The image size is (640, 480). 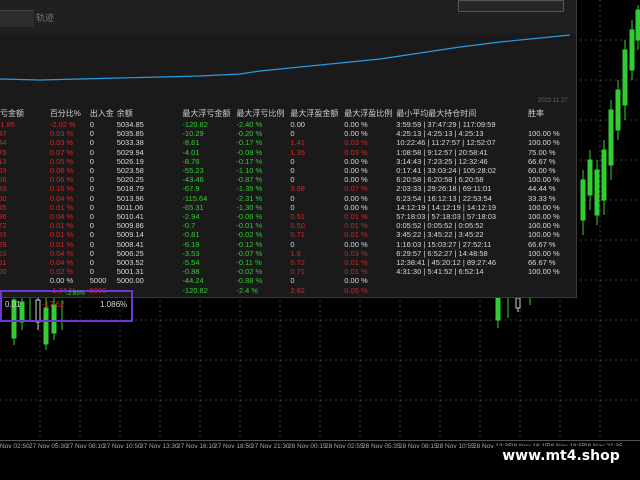 I want to click on table-cell: 5011.06, so click(x=130, y=207).